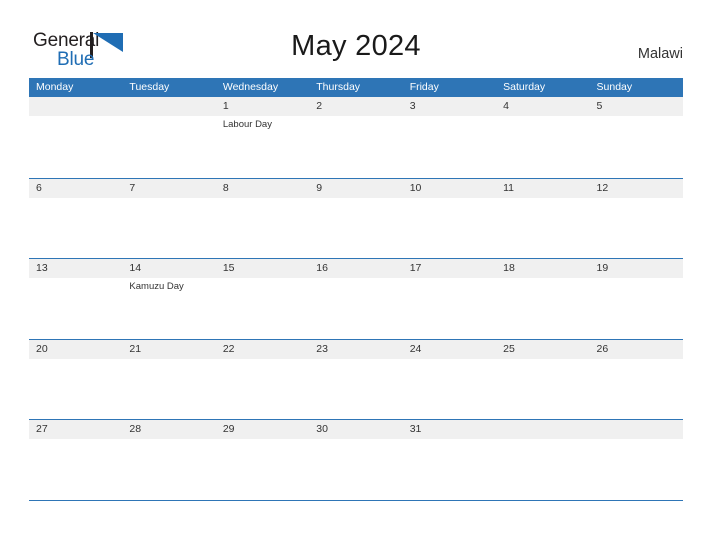  What do you see at coordinates (42, 429) in the screenshot?
I see `day-number: 27` at bounding box center [42, 429].